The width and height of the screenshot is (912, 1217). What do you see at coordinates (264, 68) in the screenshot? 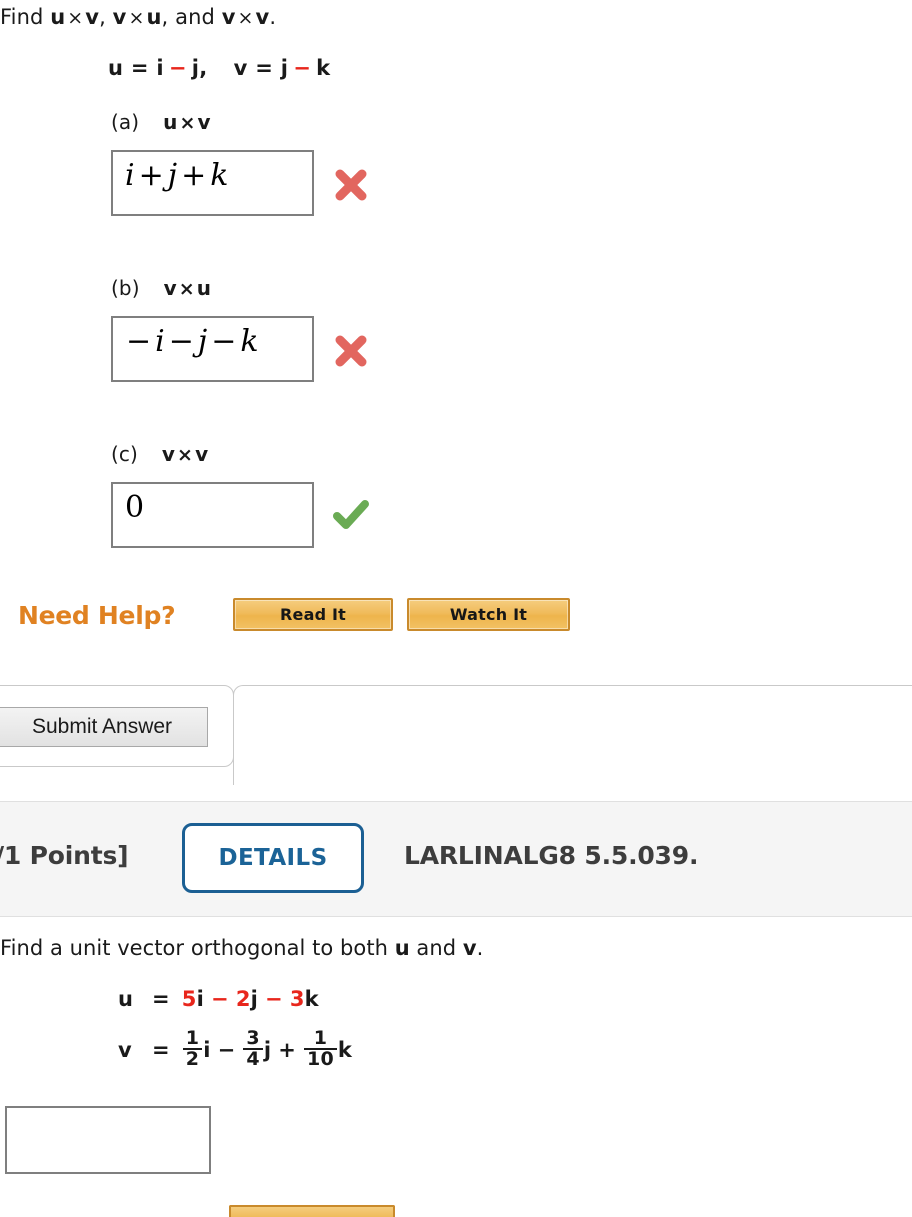
I see `given-v-equals: =` at bounding box center [264, 68].